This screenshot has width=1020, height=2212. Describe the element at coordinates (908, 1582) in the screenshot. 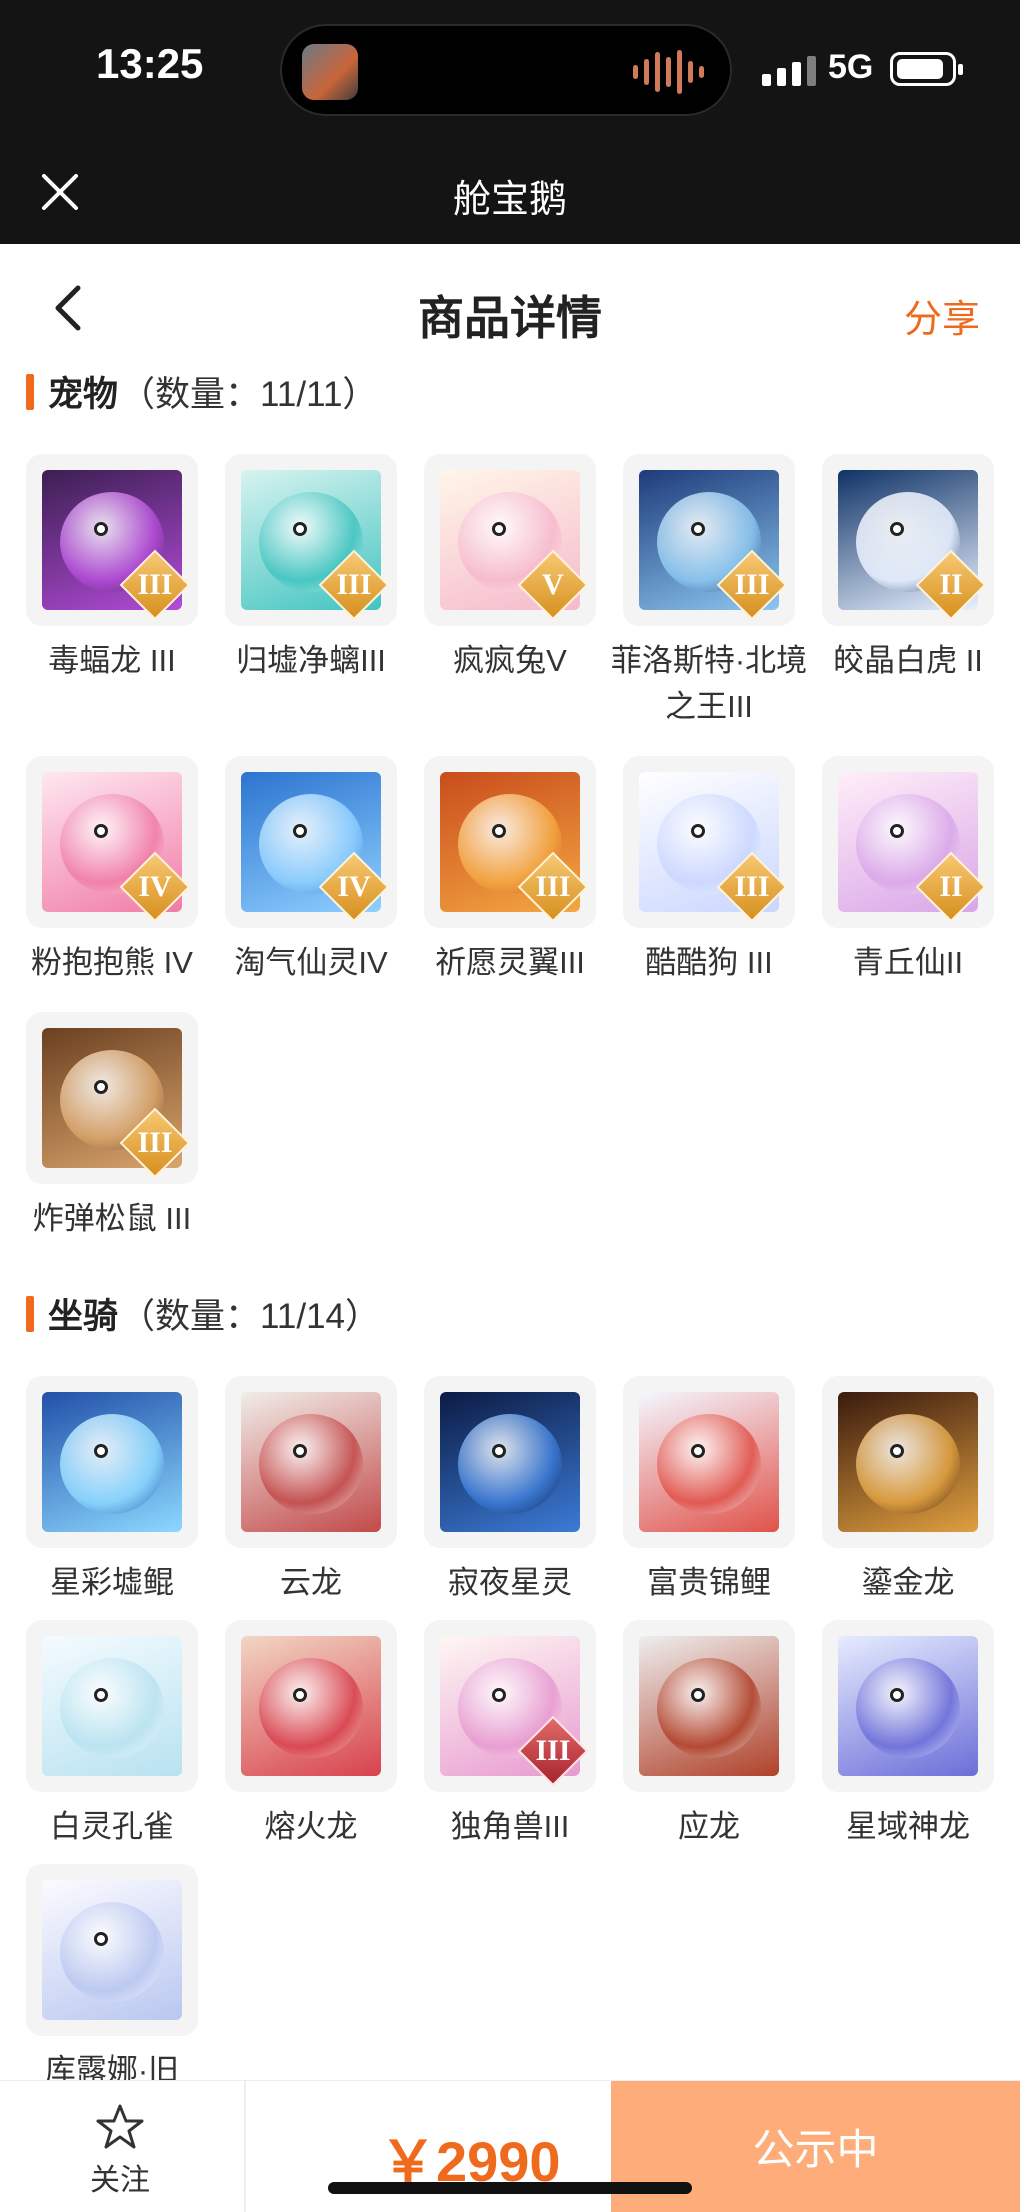

I see `item-name: 鎏金龙` at that location.